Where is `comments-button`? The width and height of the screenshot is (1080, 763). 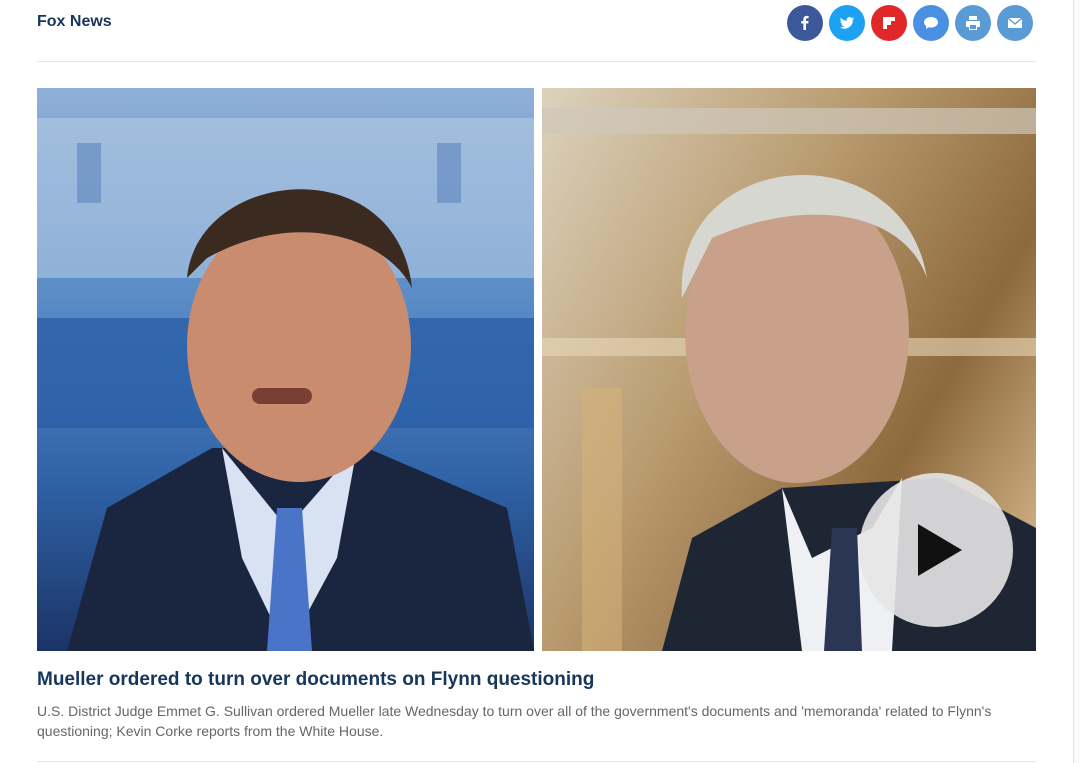 comments-button is located at coordinates (931, 23).